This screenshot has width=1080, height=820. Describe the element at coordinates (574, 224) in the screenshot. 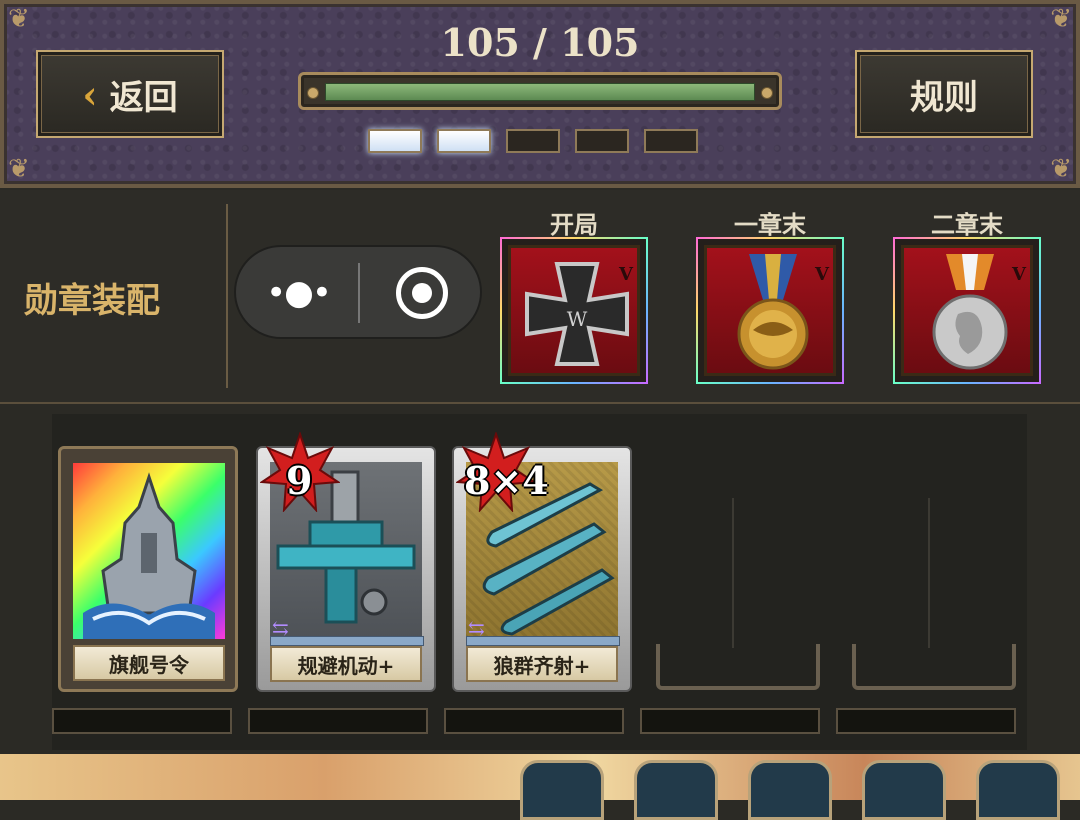

I see `medal-slot-label: 开局` at that location.